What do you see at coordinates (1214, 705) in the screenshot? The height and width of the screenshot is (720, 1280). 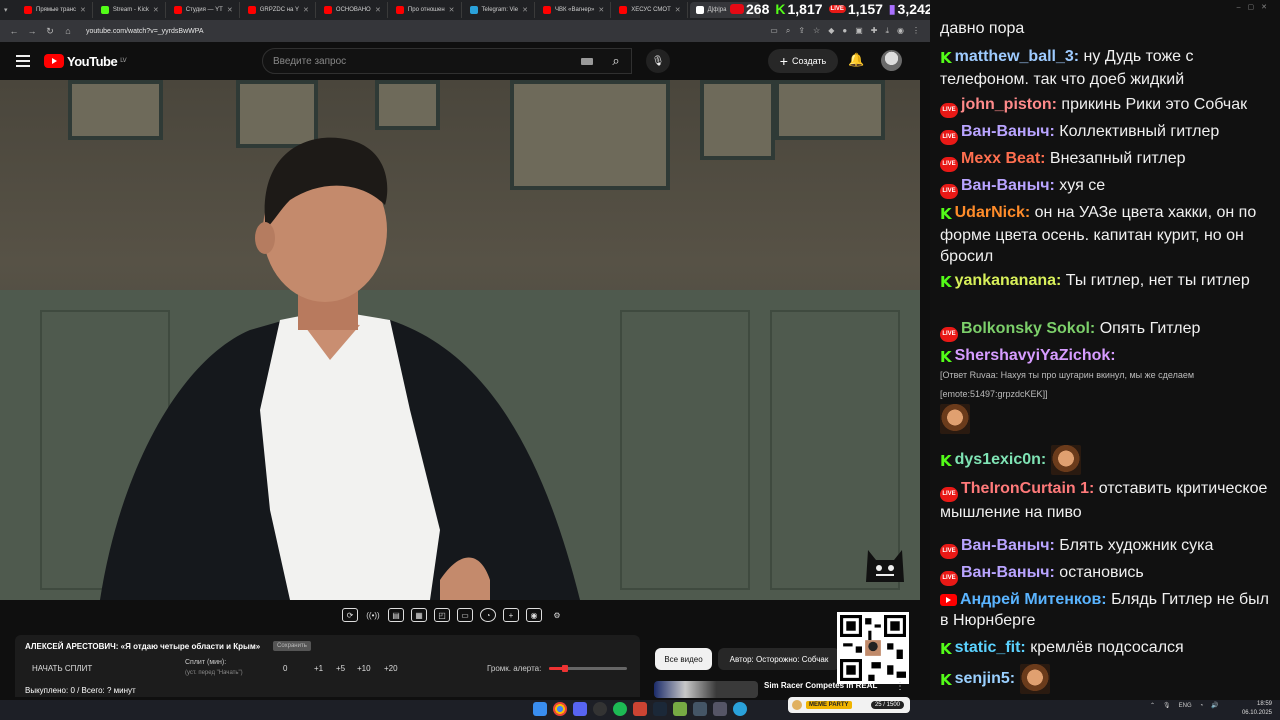 I see `volume-icon: 🔊` at bounding box center [1214, 705].